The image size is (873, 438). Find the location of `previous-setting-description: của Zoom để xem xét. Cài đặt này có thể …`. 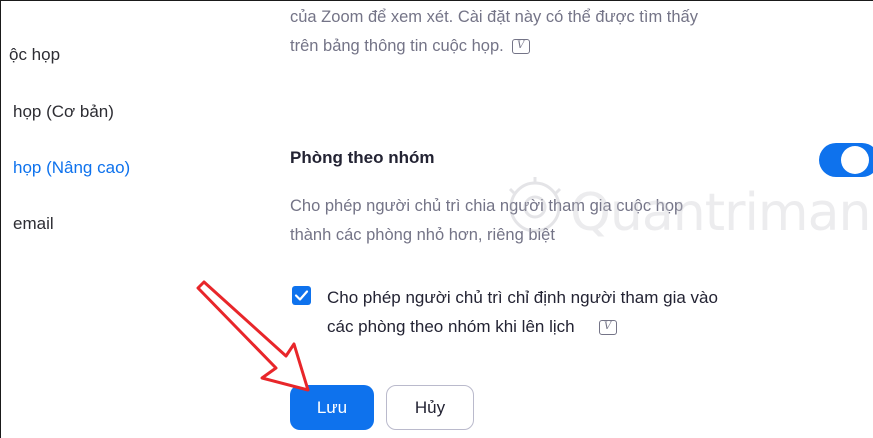

previous-setting-description: của Zoom để xem xét. Cài đặt này có thể … is located at coordinates (494, 32).